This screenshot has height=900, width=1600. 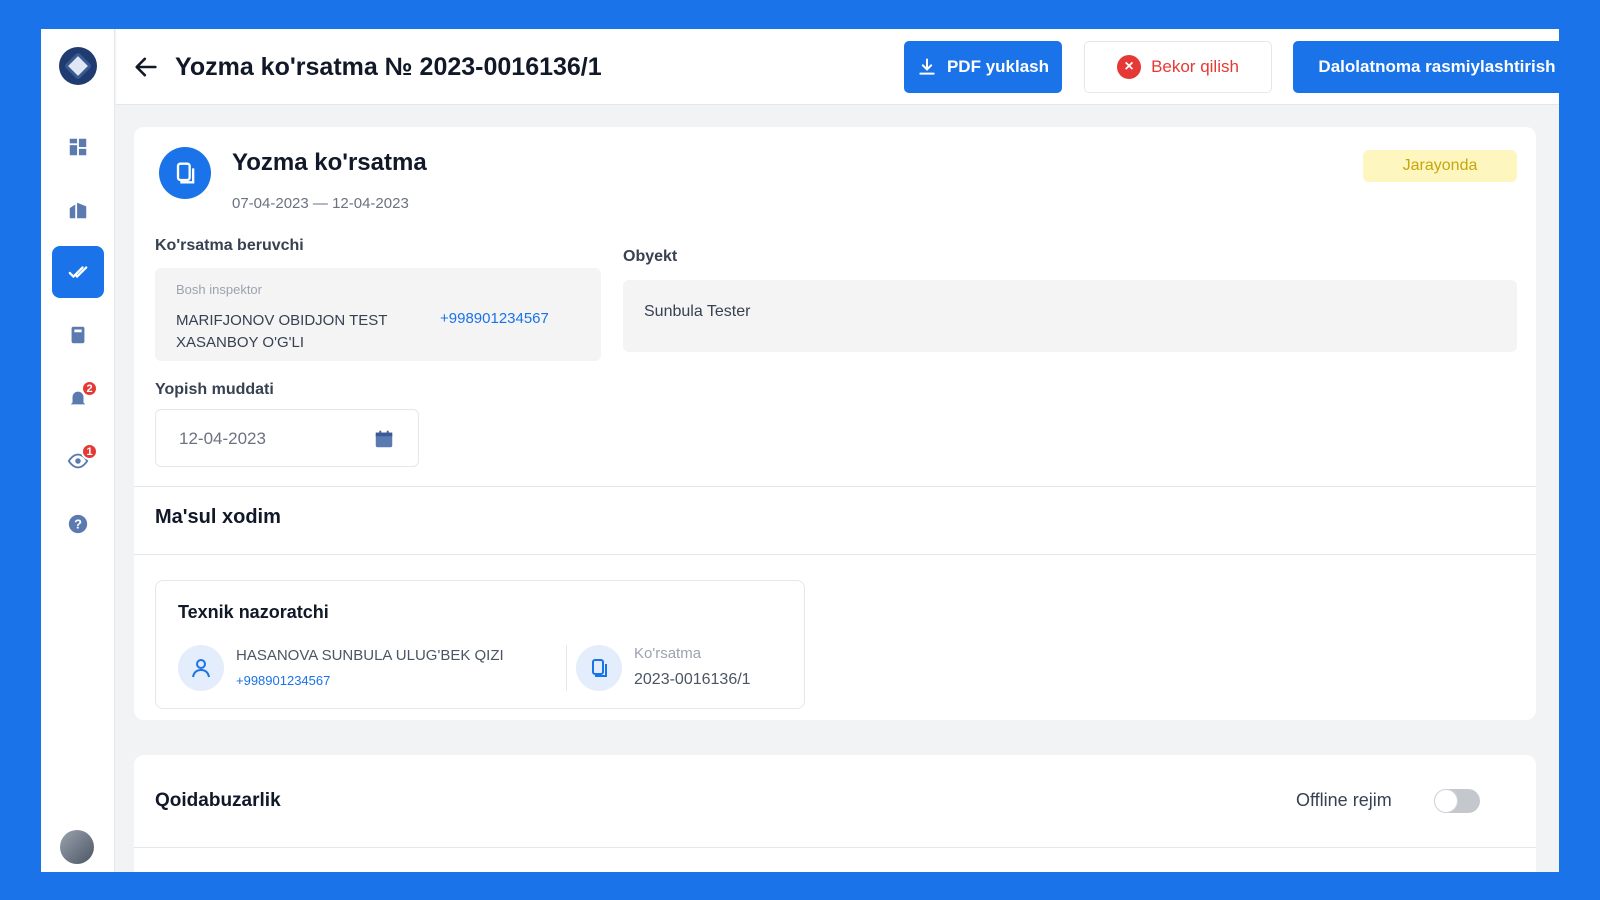 What do you see at coordinates (78, 398) in the screenshot?
I see `sidebar-item-notifications: 2` at bounding box center [78, 398].